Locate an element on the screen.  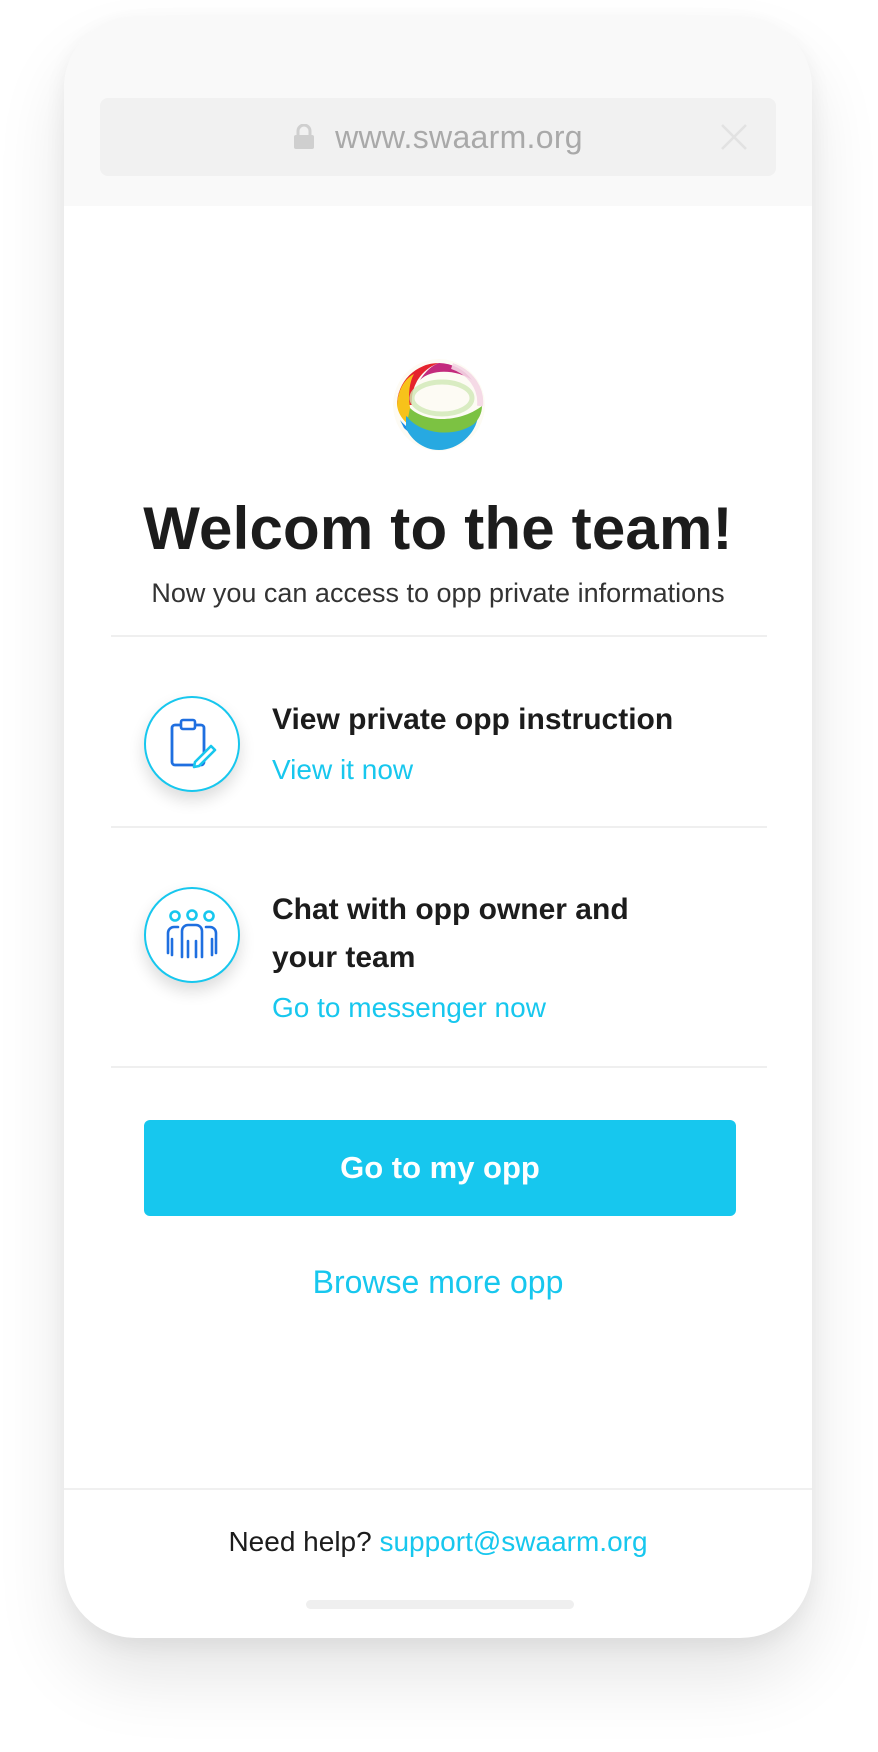
view-it-now-link: View it now is located at coordinates (342, 770).